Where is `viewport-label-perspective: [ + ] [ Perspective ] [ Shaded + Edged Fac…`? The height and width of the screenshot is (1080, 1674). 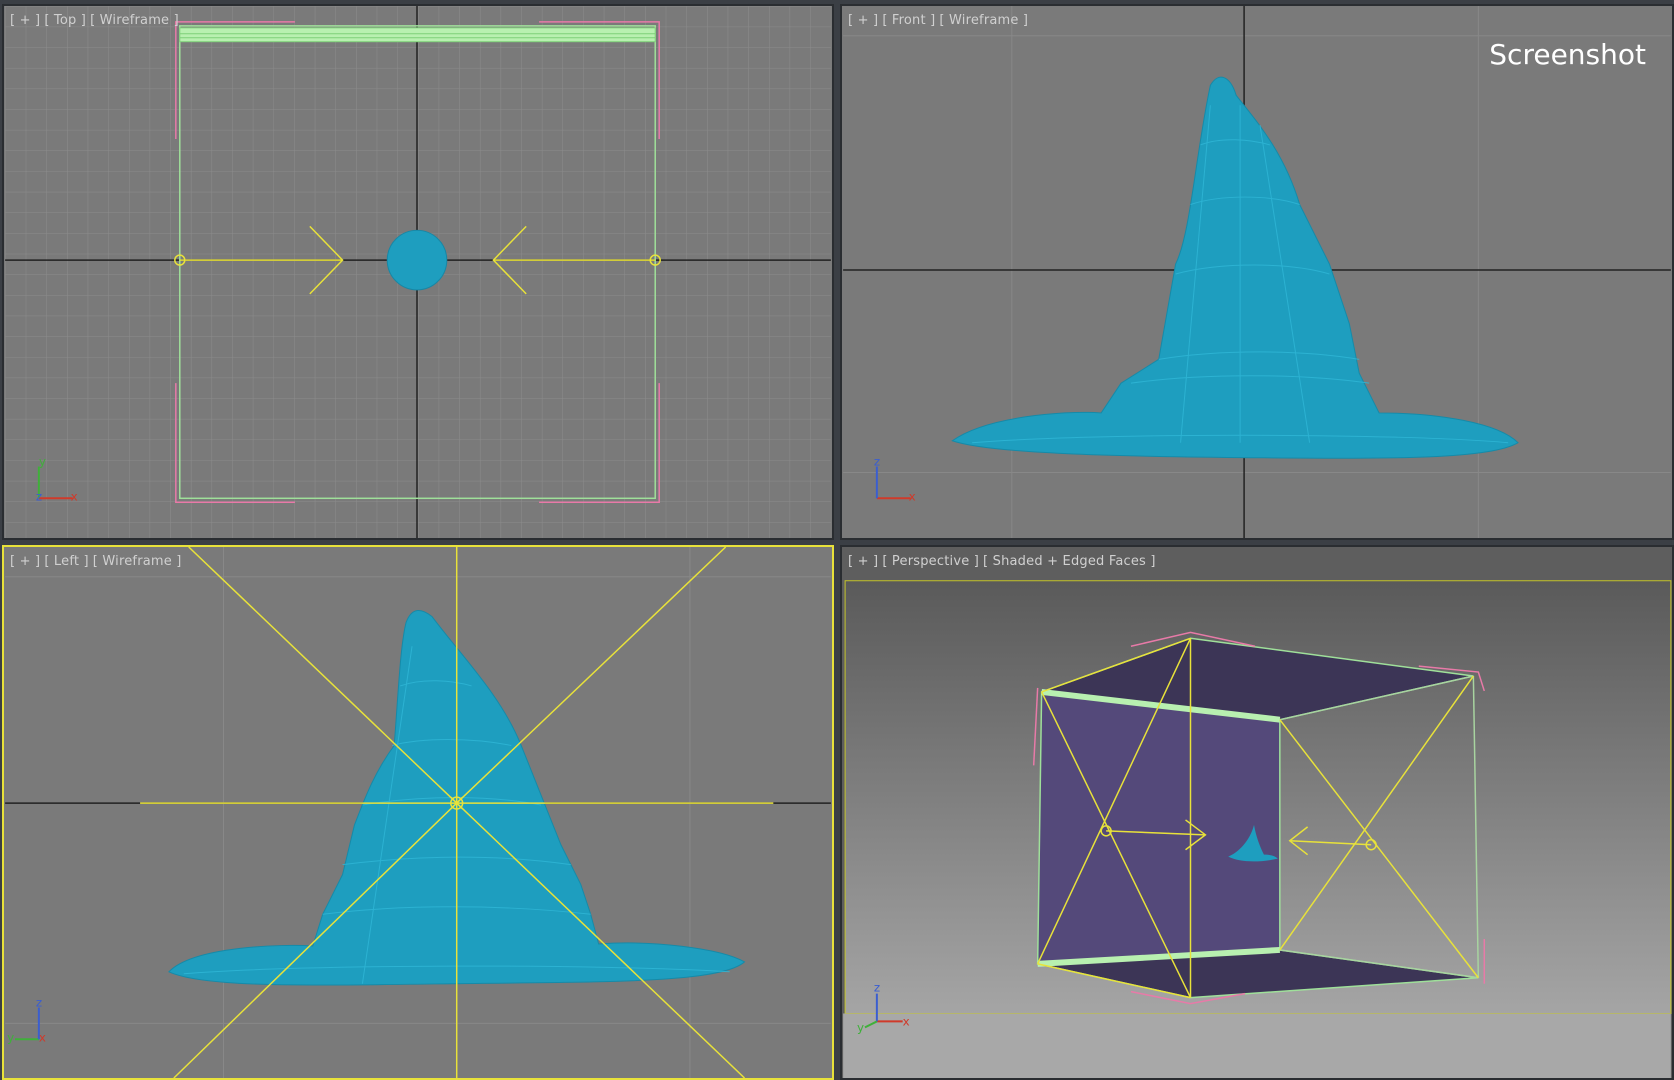 viewport-label-perspective: [ + ] [ Perspective ] [ Shaded + Edged Fac… is located at coordinates (1004, 561).